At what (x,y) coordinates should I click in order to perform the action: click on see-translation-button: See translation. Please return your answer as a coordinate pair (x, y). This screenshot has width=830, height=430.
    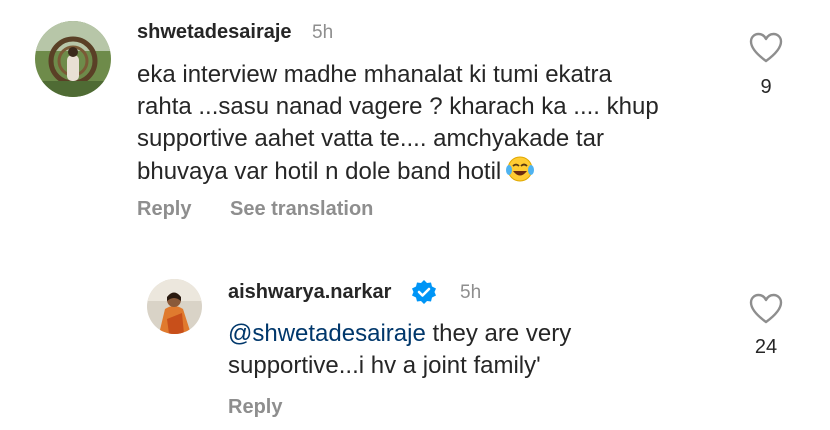
    Looking at the image, I should click on (301, 209).